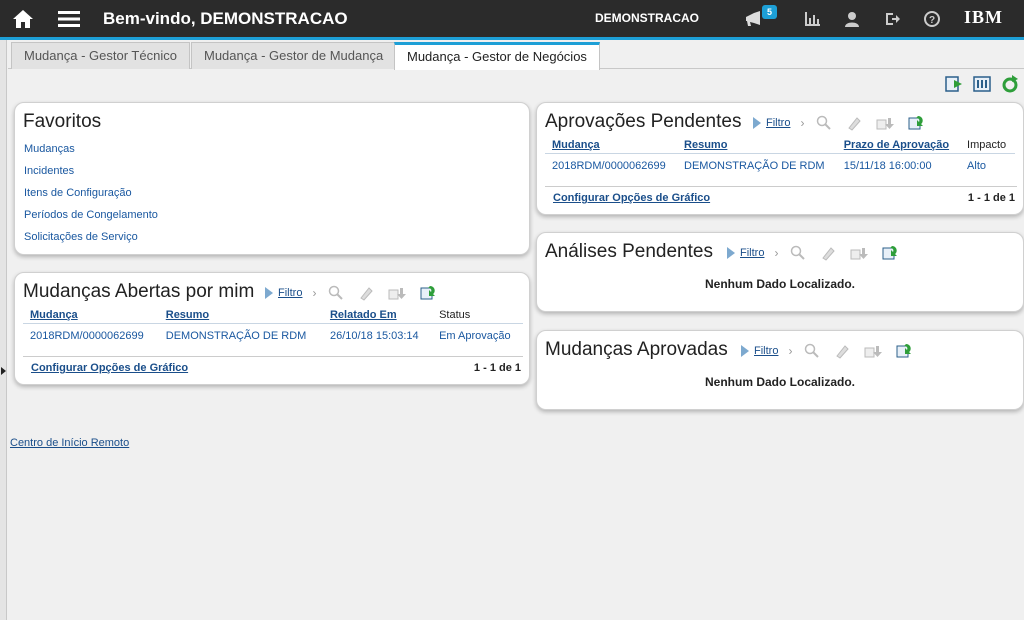 The height and width of the screenshot is (620, 1024). What do you see at coordinates (954, 84) in the screenshot?
I see `add-portlet-icon` at bounding box center [954, 84].